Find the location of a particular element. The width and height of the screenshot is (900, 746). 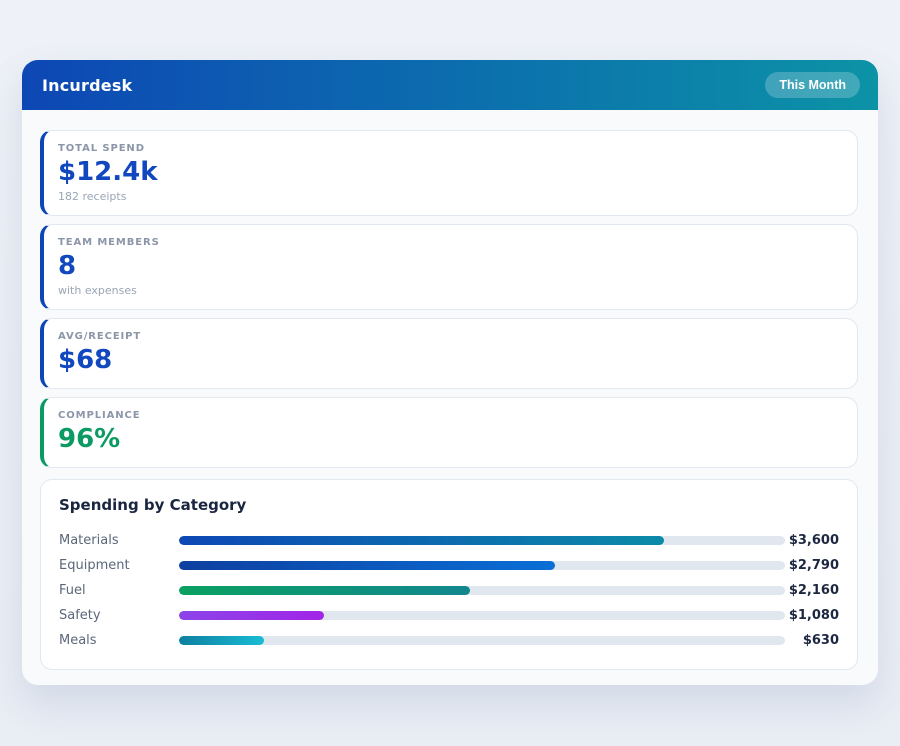

category-label: Fuel is located at coordinates (72, 590).